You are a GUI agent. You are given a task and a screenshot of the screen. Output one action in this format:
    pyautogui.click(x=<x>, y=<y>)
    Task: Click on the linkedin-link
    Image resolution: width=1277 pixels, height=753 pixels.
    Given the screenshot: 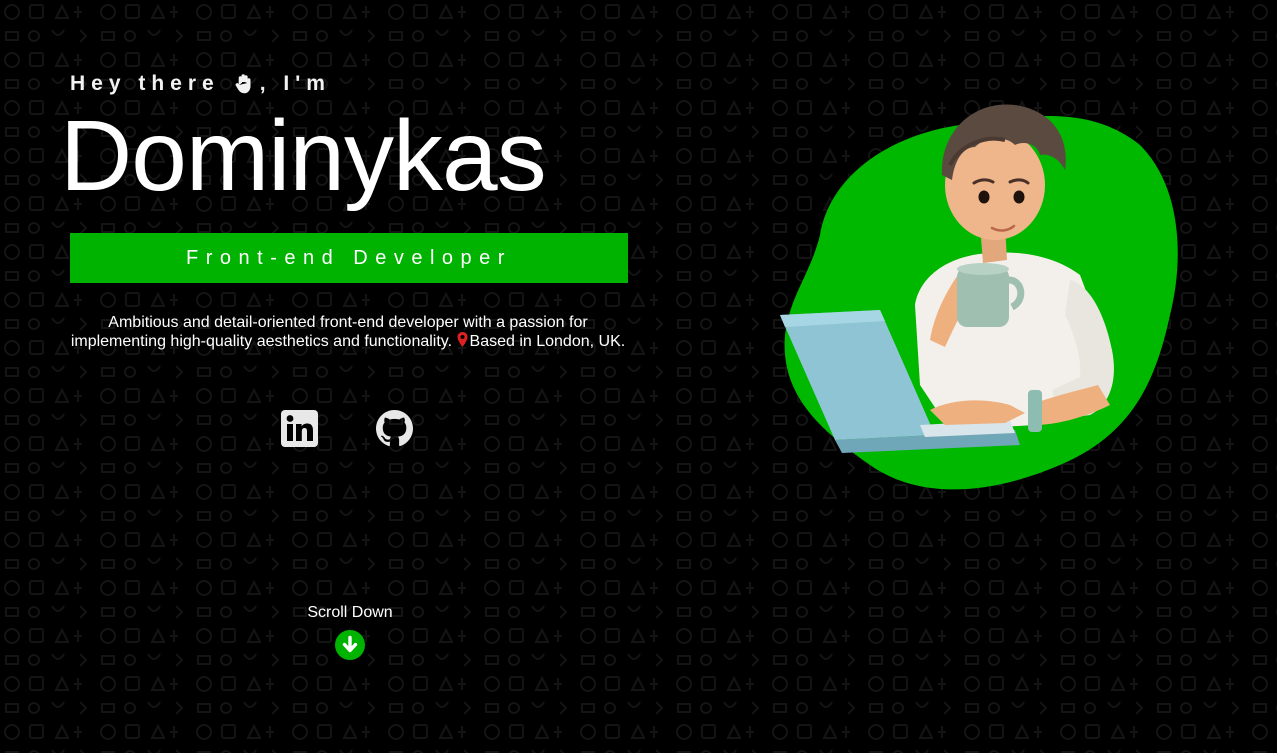 What is the action you would take?
    pyautogui.click(x=299, y=428)
    